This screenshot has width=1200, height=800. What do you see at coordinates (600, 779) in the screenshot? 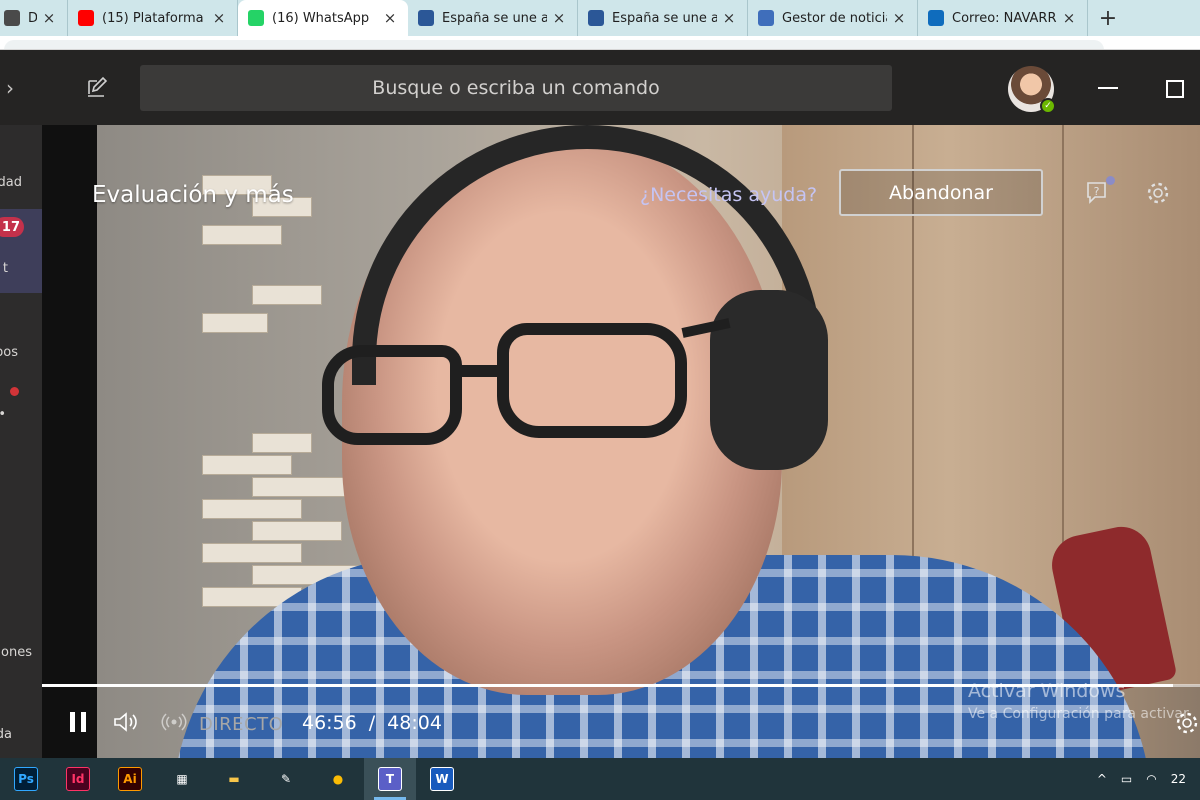
I see `windows-taskbar: Ps Id Ai ▦ ▬ ✎ ● T W ^ ▭ ◠ 22` at bounding box center [600, 779].